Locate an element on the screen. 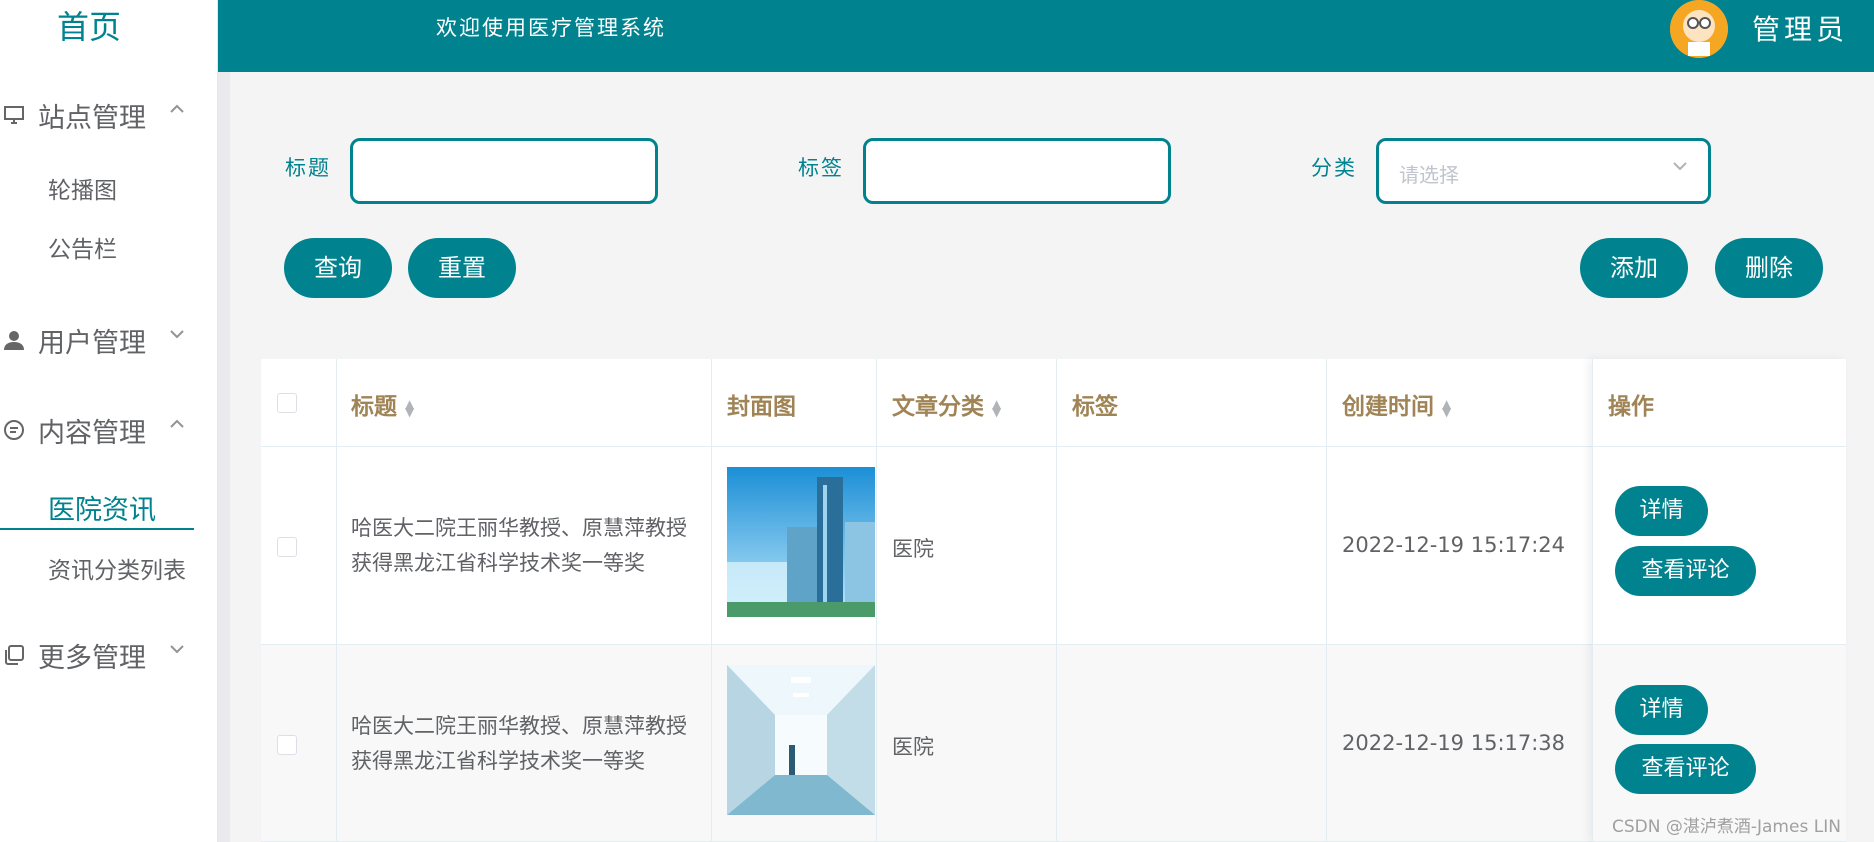  home-link: 首页 is located at coordinates (89, 27).